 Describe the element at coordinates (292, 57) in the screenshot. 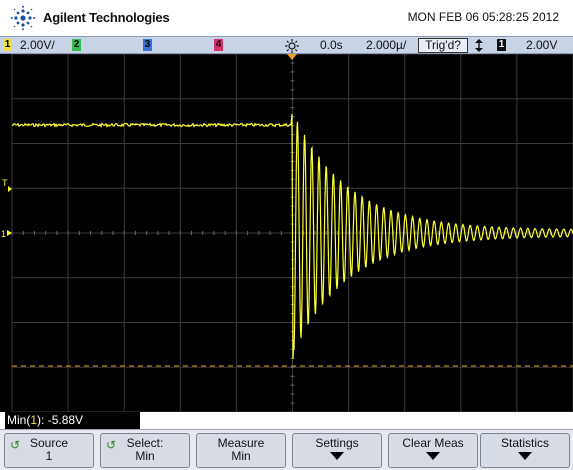

I see `trigger-time-marker` at that location.